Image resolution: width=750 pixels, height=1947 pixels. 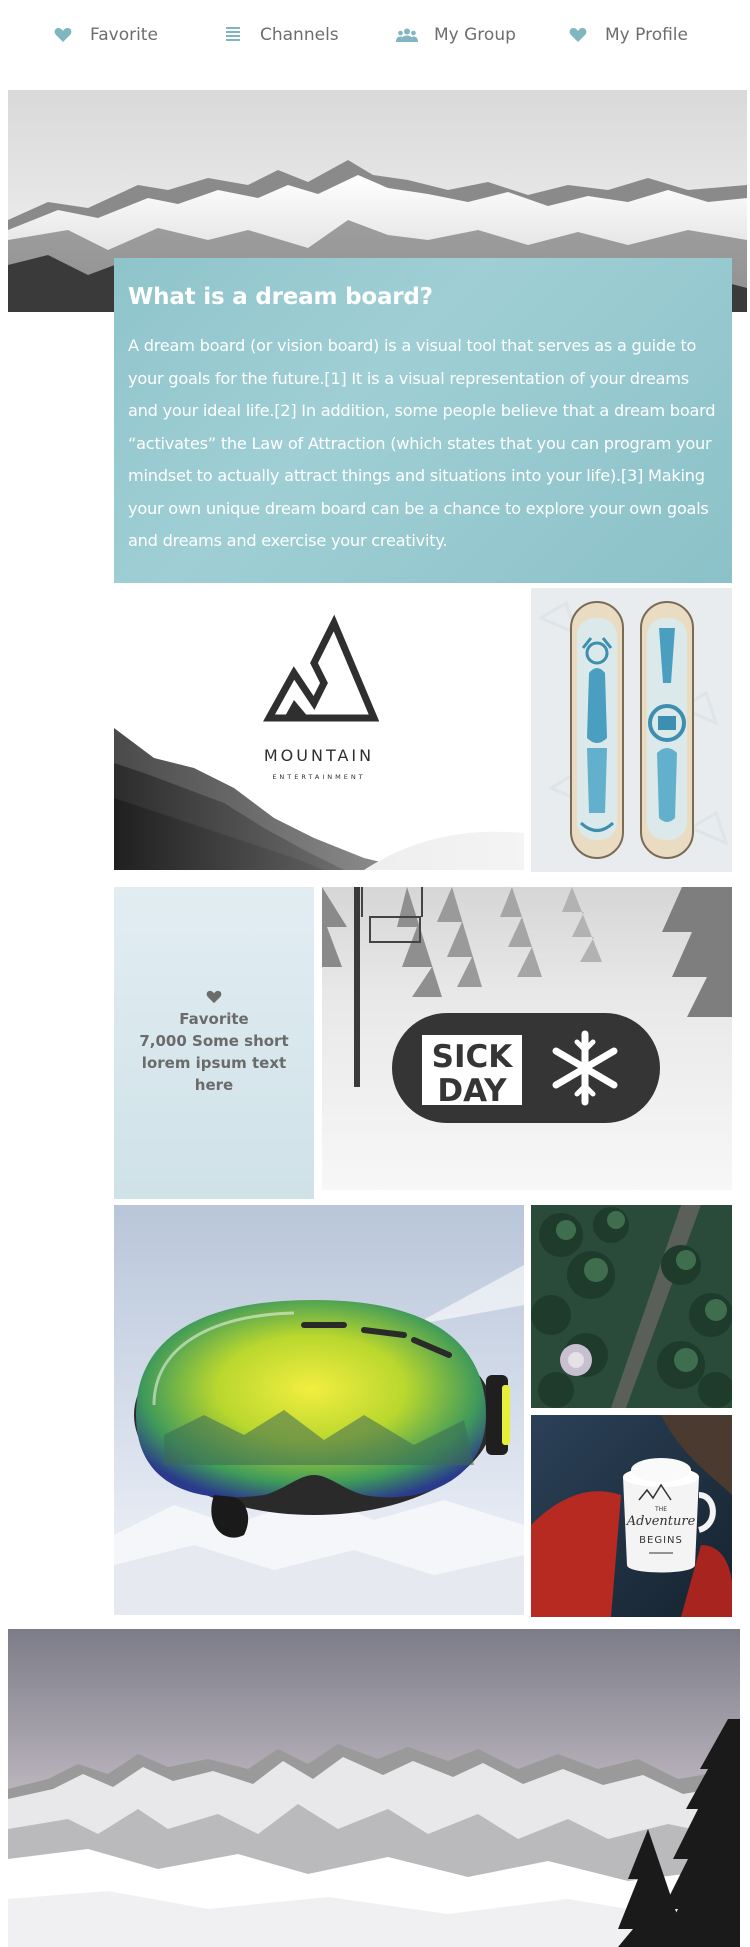 I want to click on nav-channels: Channels, so click(x=280, y=35).